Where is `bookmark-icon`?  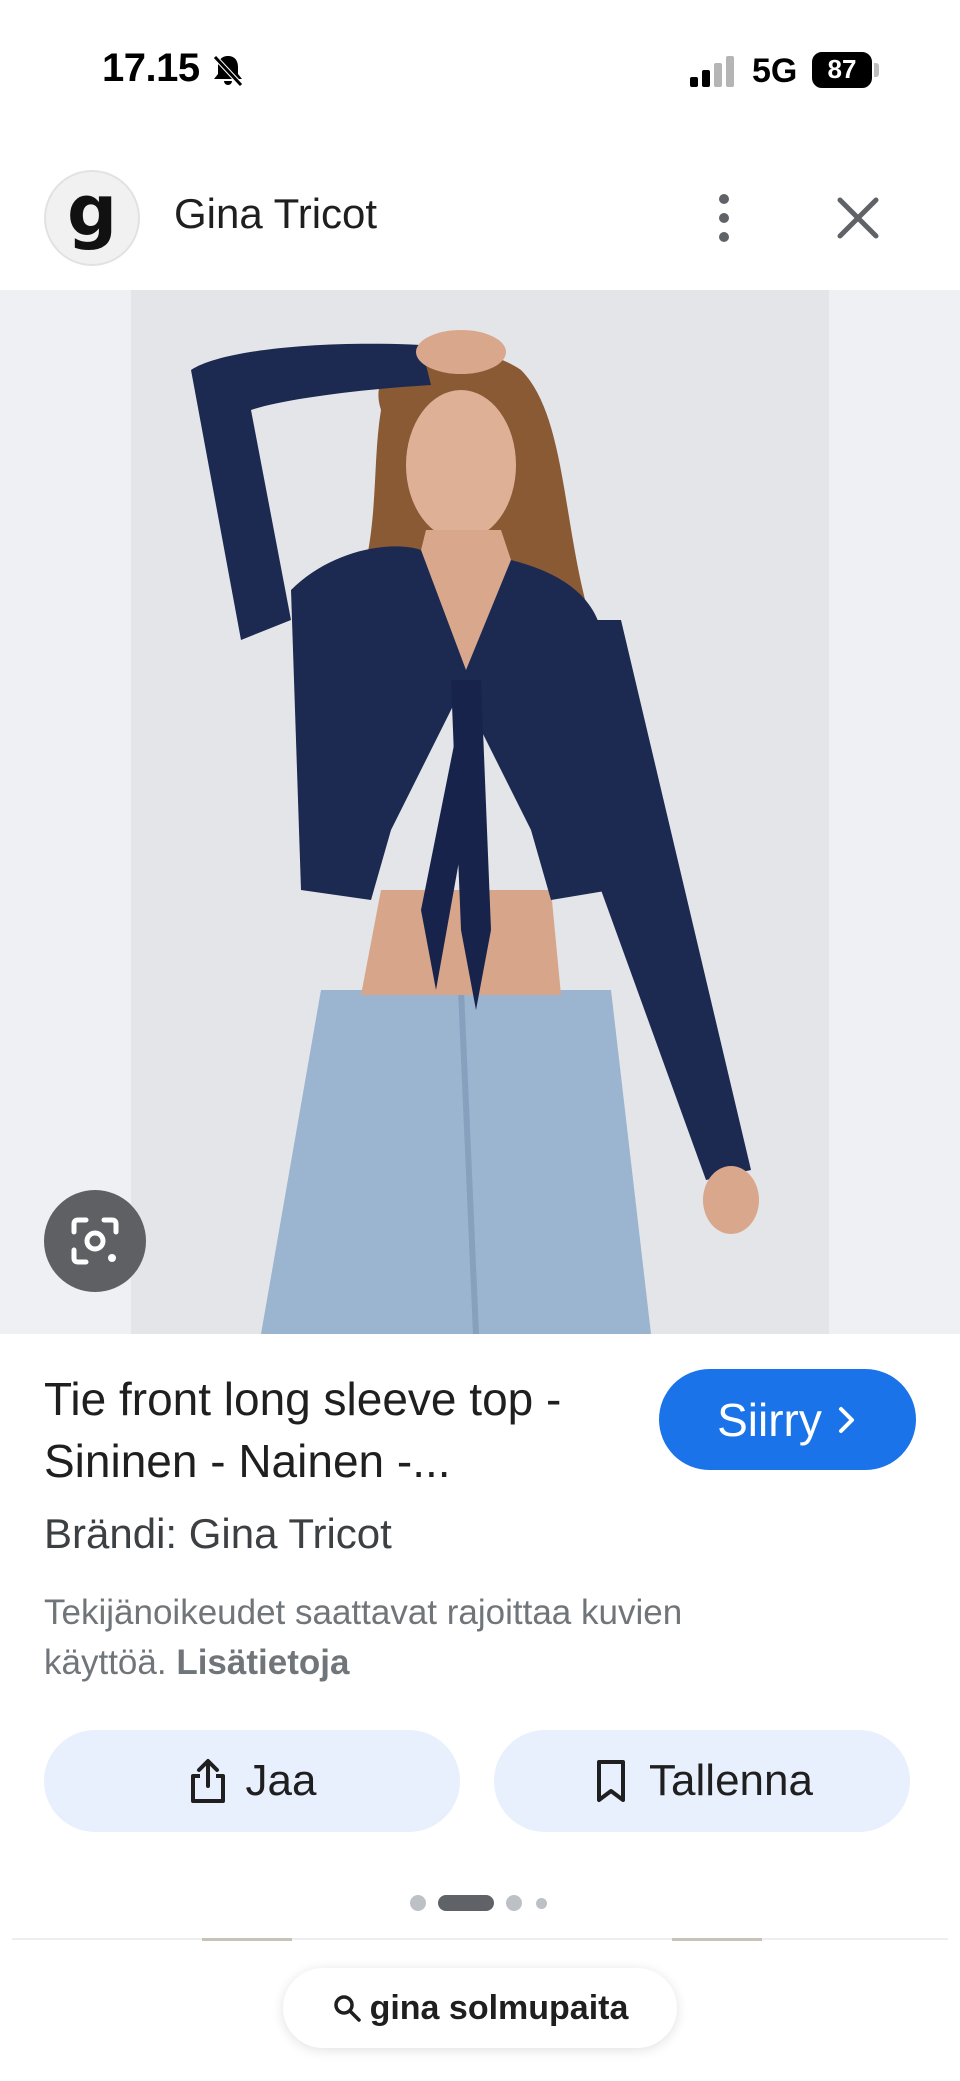 bookmark-icon is located at coordinates (611, 1781).